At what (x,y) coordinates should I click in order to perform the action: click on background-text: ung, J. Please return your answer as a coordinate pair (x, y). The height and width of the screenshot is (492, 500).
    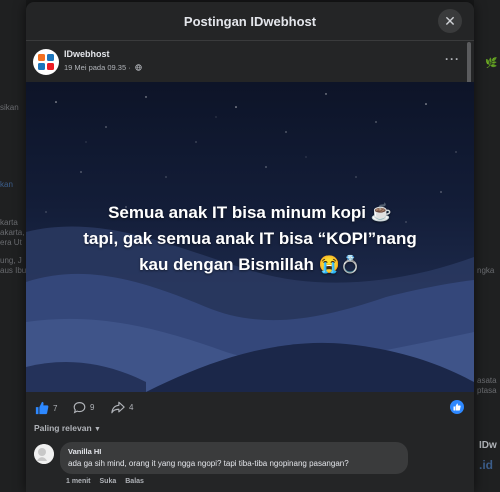
    Looking at the image, I should click on (11, 260).